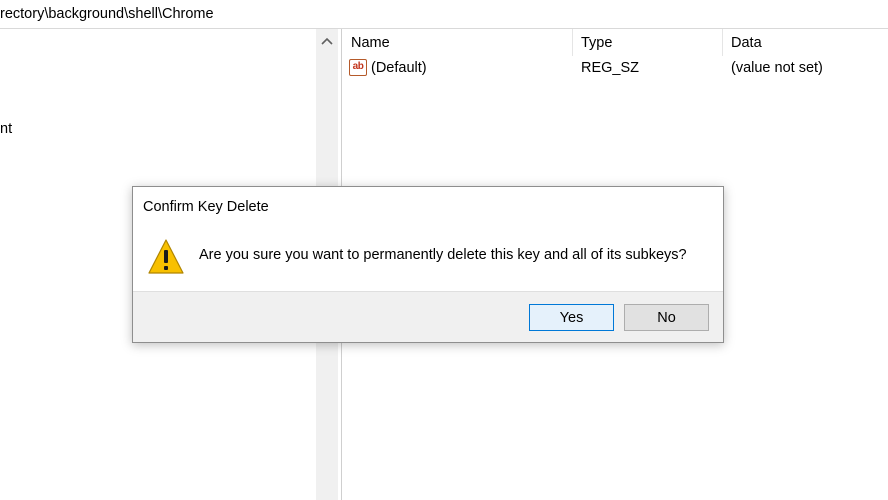  What do you see at coordinates (666, 317) in the screenshot?
I see `no-button: No` at bounding box center [666, 317].